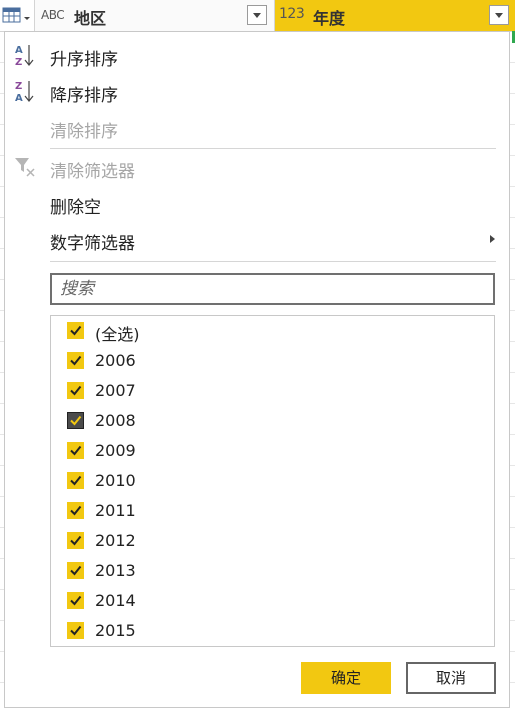 The height and width of the screenshot is (711, 515). I want to click on column-name: 年度, so click(329, 18).